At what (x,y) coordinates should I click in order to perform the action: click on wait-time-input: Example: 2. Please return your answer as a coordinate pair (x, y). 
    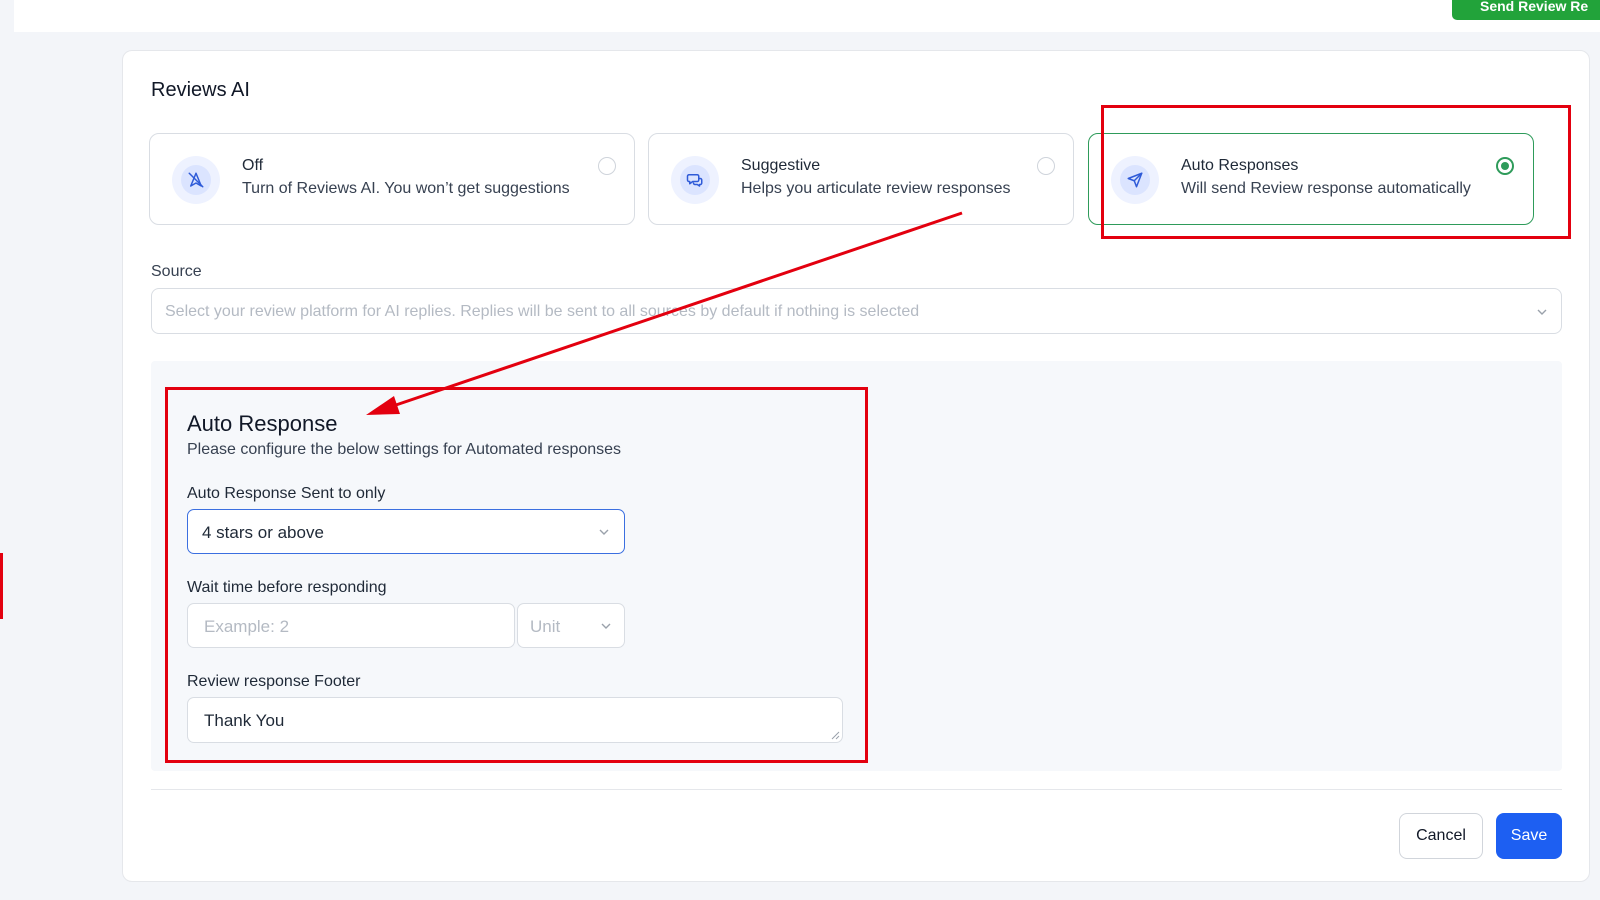
    Looking at the image, I should click on (351, 625).